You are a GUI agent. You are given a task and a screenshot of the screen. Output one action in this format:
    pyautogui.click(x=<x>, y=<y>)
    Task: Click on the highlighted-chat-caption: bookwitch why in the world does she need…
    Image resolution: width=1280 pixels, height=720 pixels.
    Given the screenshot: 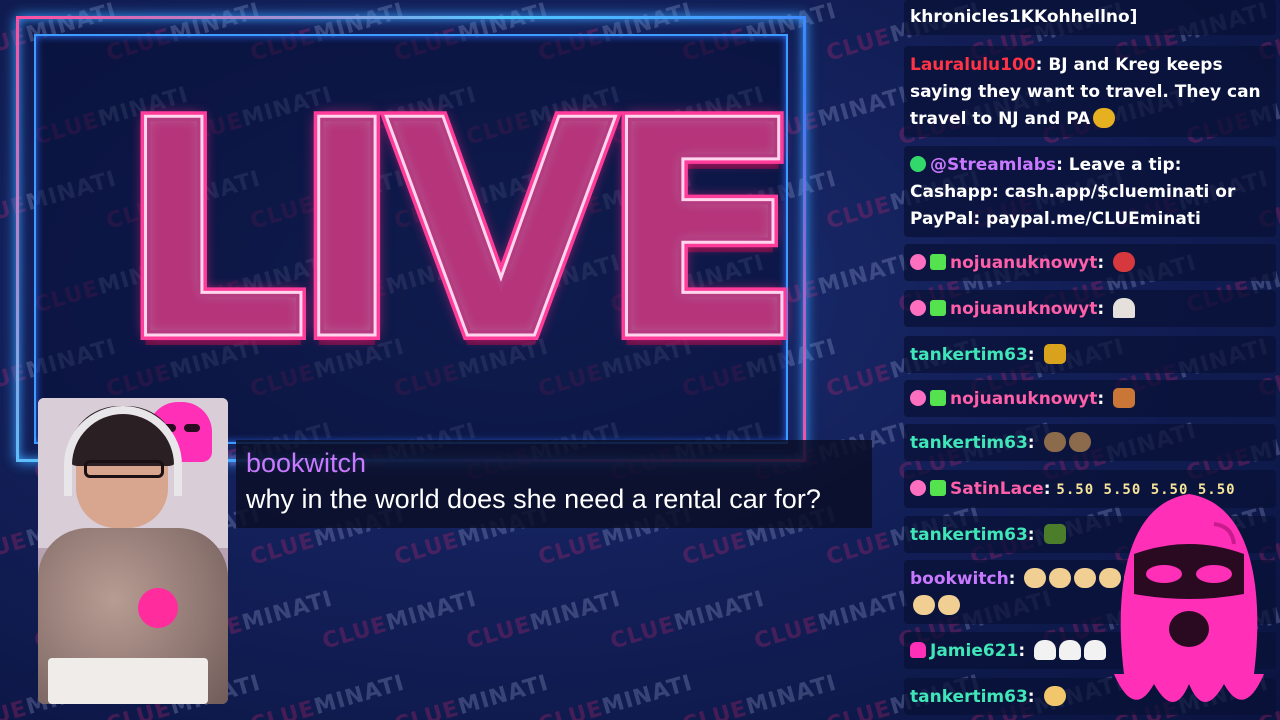 What is the action you would take?
    pyautogui.click(x=554, y=484)
    